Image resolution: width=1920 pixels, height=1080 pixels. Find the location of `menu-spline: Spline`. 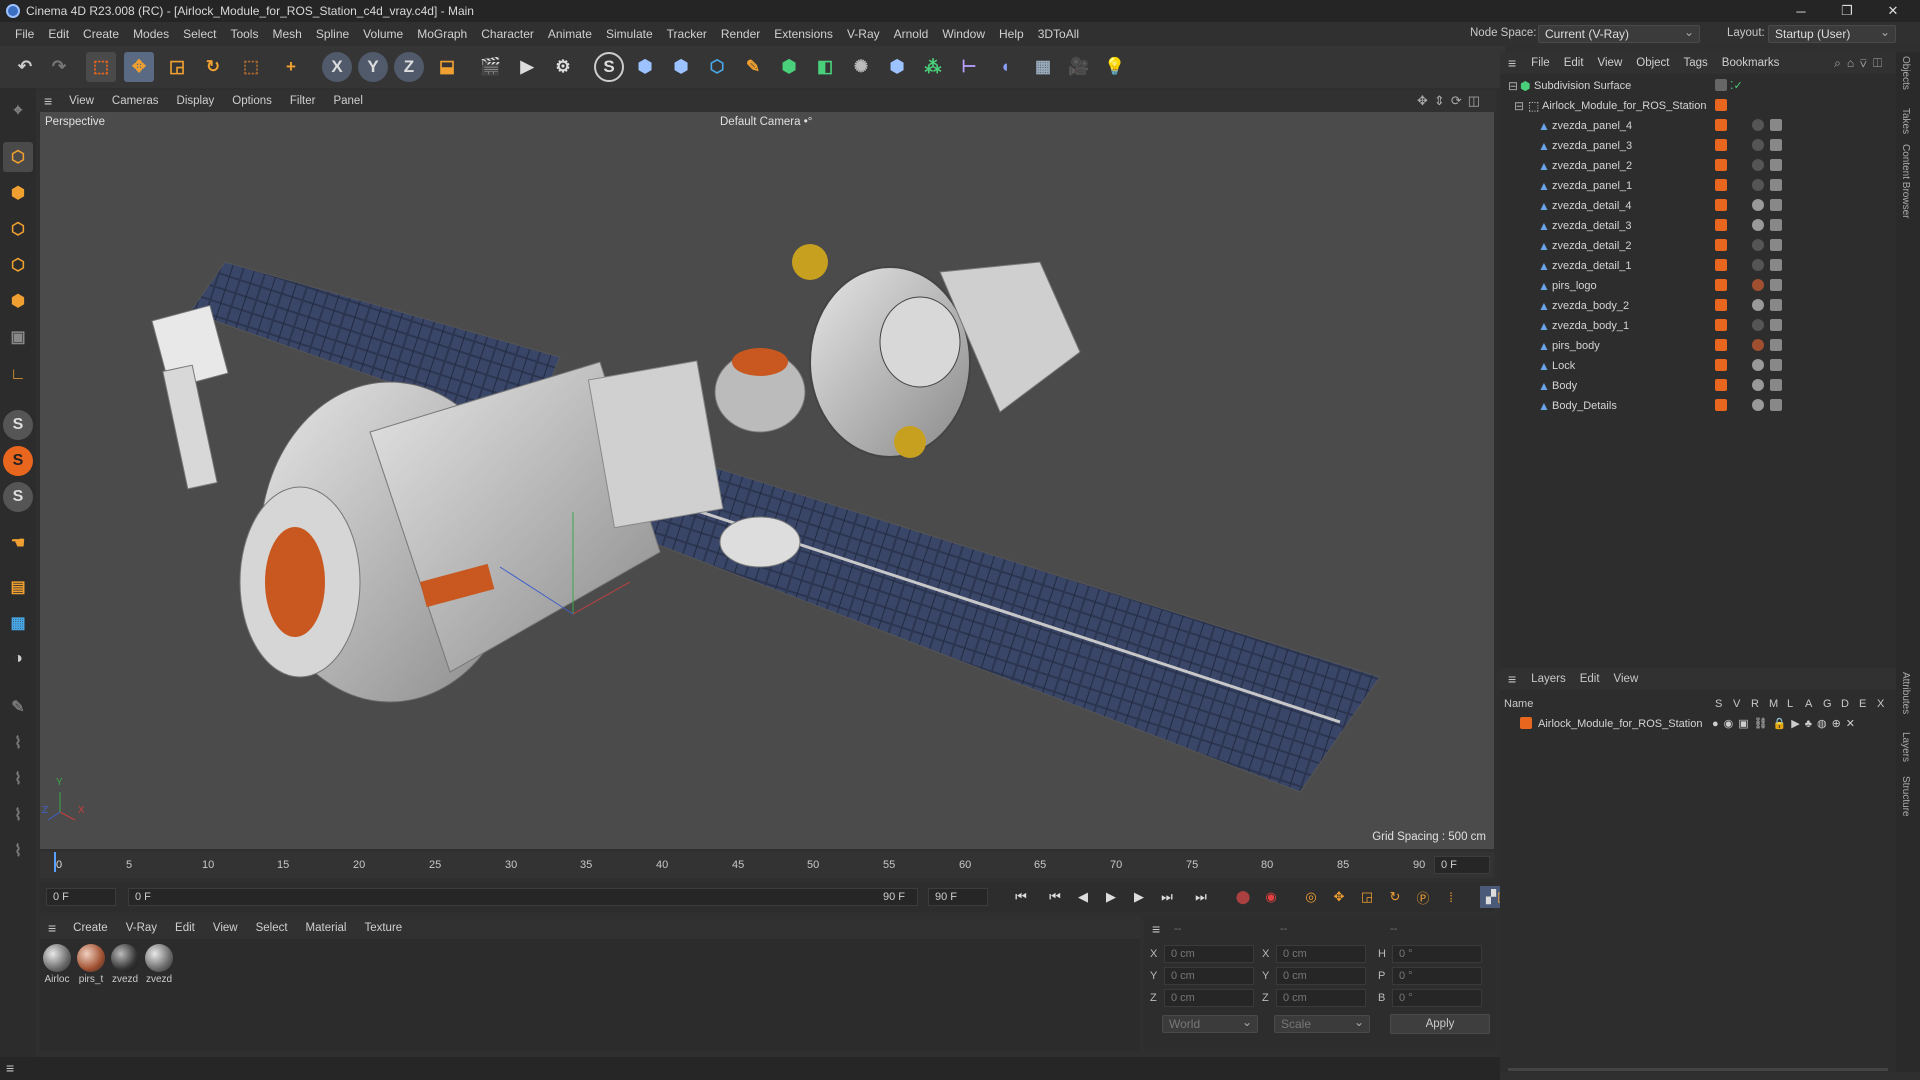

menu-spline: Spline is located at coordinates (332, 34).